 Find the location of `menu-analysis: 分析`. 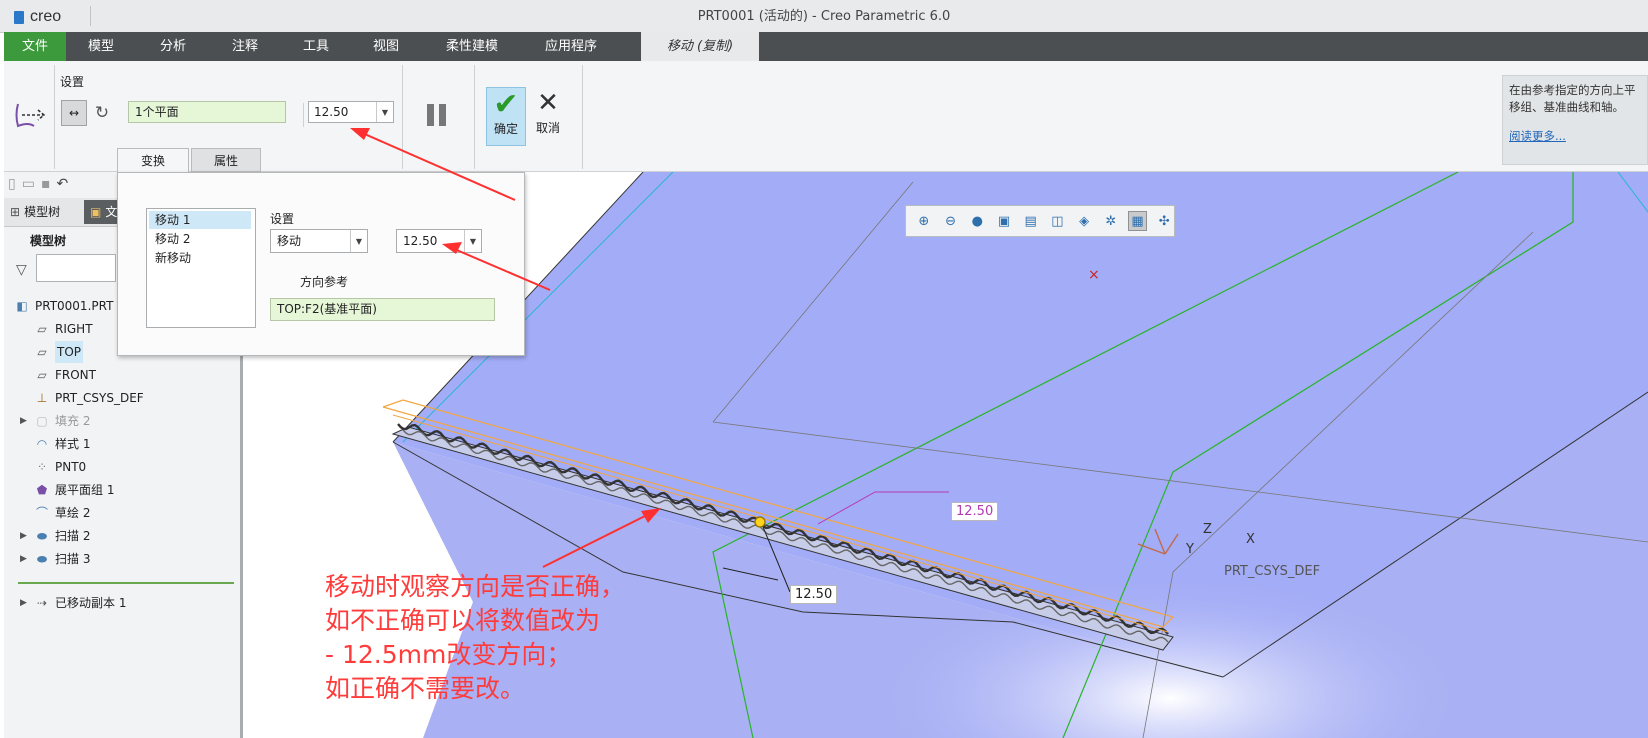

menu-analysis: 分析 is located at coordinates (173, 46).